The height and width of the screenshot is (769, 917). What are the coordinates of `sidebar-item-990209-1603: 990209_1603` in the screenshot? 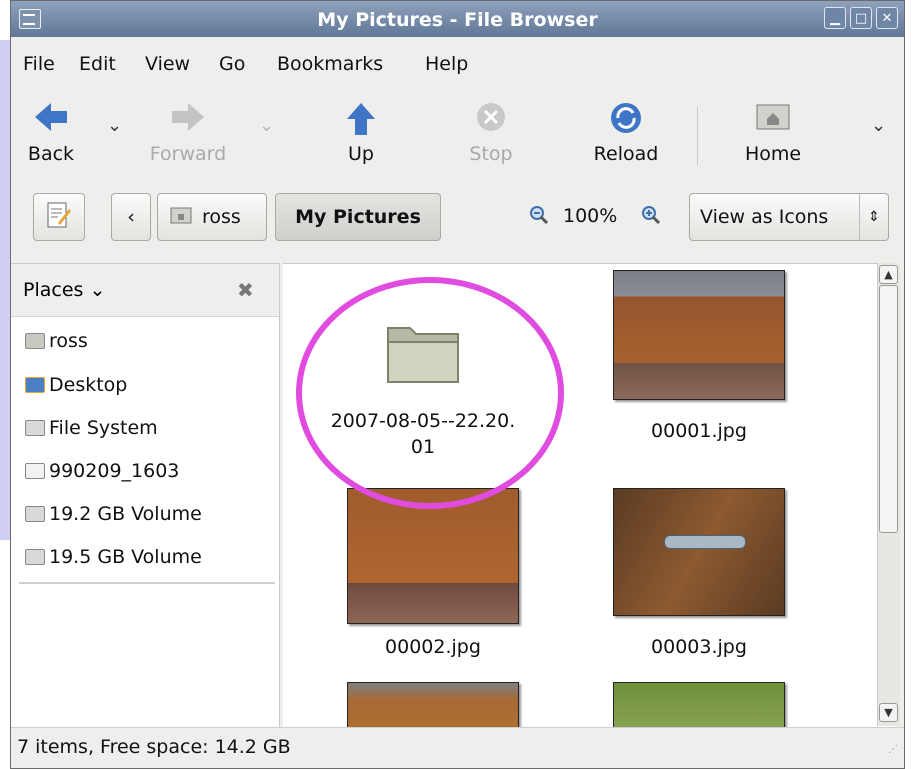 It's located at (102, 471).